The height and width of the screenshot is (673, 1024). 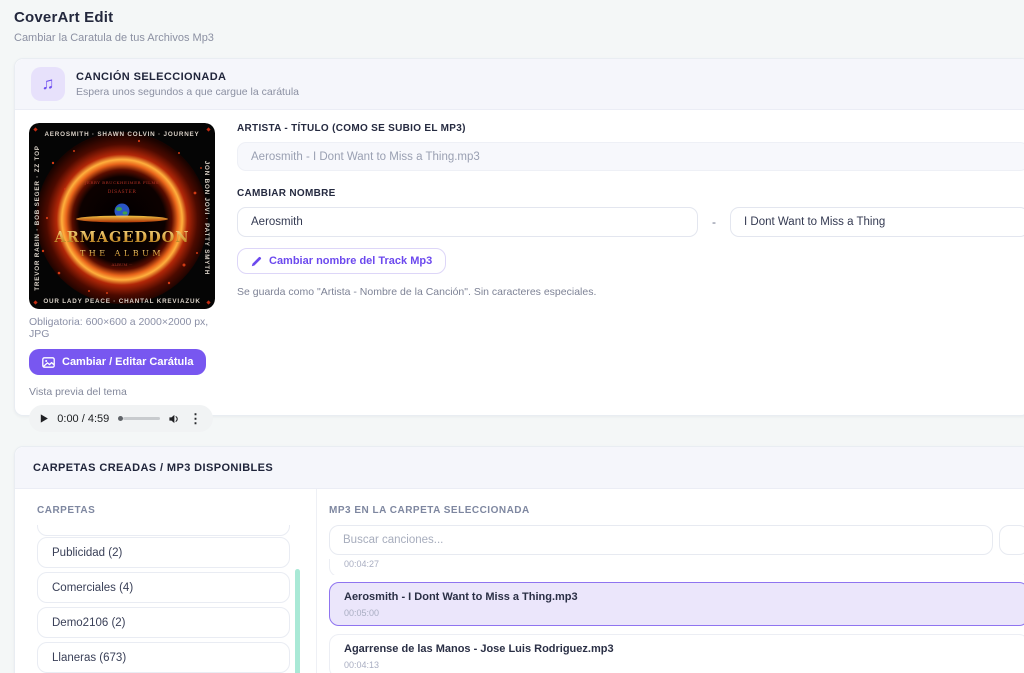 I want to click on folder-item-demo2106: Demo2106 (2), so click(x=163, y=622).